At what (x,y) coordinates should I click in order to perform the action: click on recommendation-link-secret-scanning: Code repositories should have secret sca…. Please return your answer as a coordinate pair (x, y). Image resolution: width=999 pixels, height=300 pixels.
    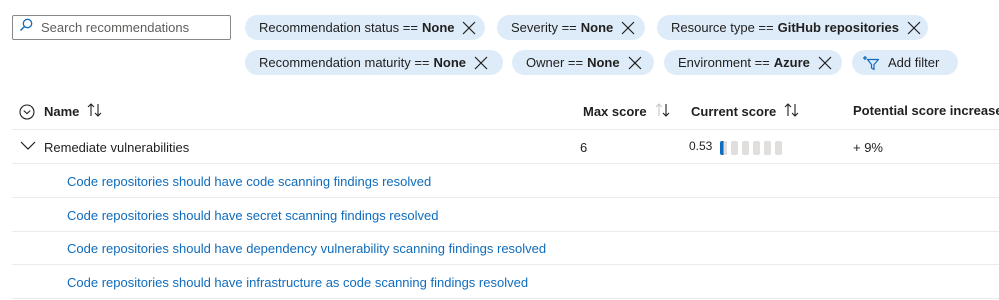
    Looking at the image, I should click on (252, 215).